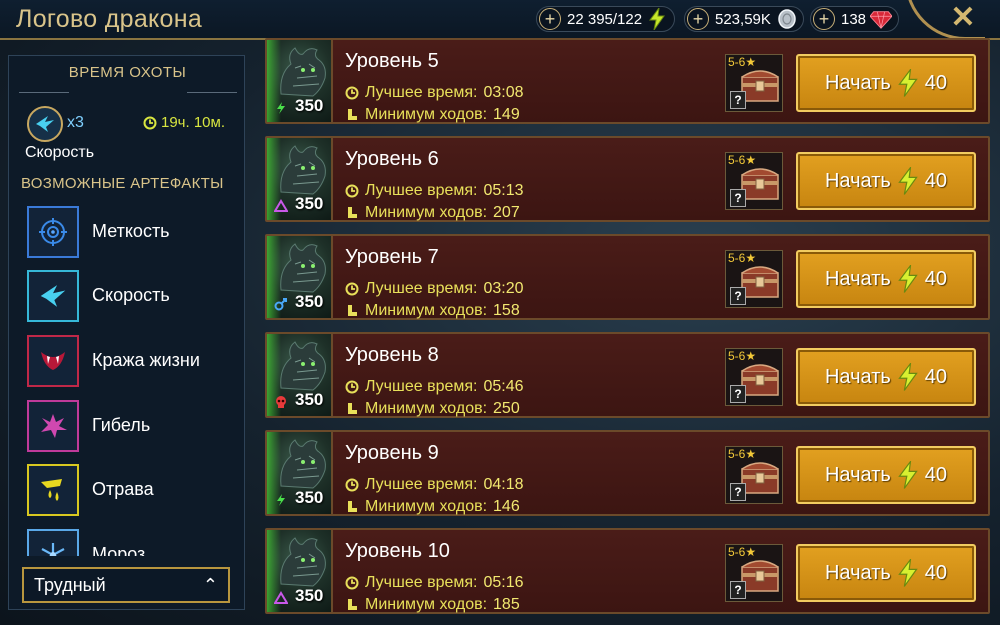  Describe the element at coordinates (134, 427) in the screenshot. I see `artifact-item-destroy: Гибель` at that location.